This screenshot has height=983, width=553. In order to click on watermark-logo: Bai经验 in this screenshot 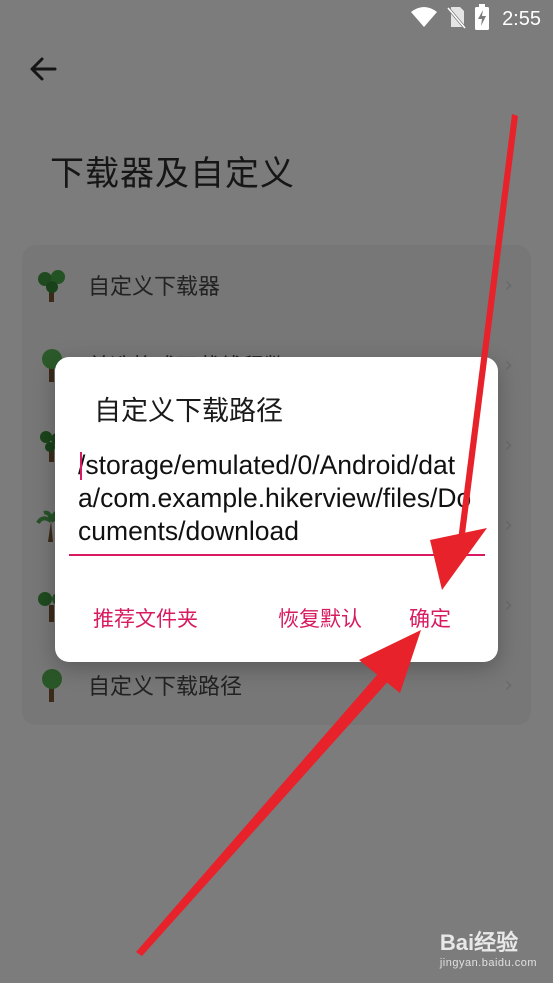, I will do `click(479, 942)`.